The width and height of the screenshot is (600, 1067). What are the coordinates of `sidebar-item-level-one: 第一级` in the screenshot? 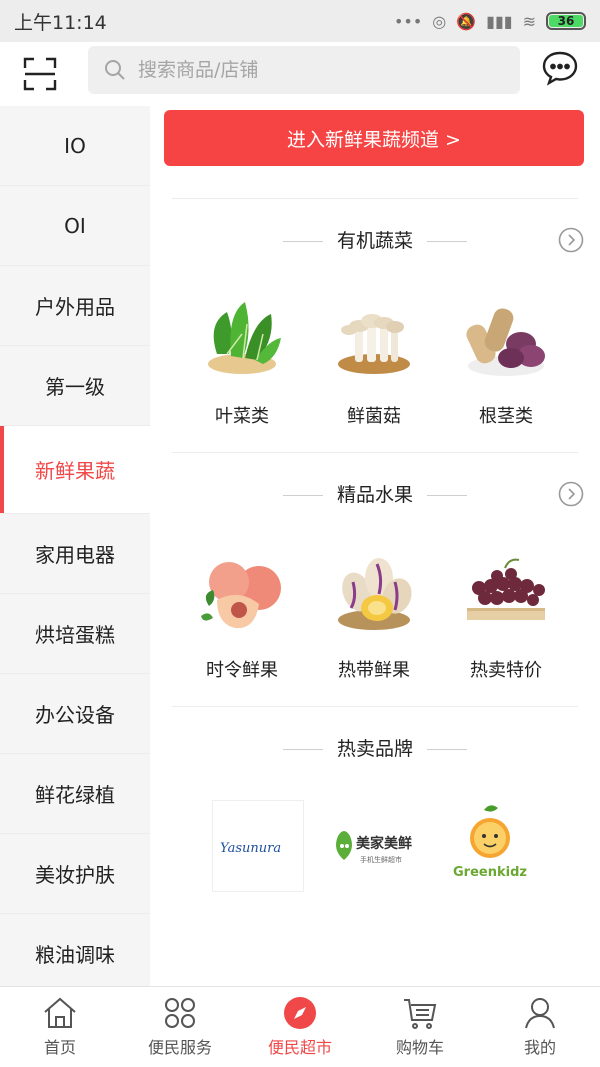 It's located at (75, 386).